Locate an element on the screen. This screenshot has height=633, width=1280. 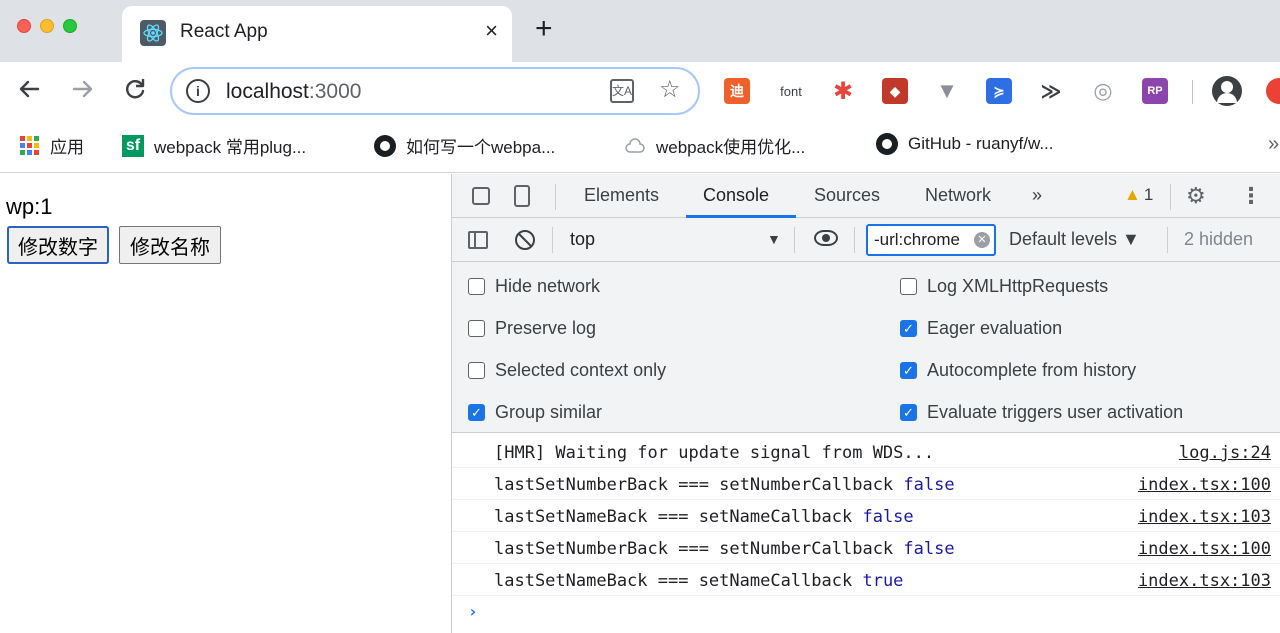
minimize-window-button is located at coordinates (47, 26).